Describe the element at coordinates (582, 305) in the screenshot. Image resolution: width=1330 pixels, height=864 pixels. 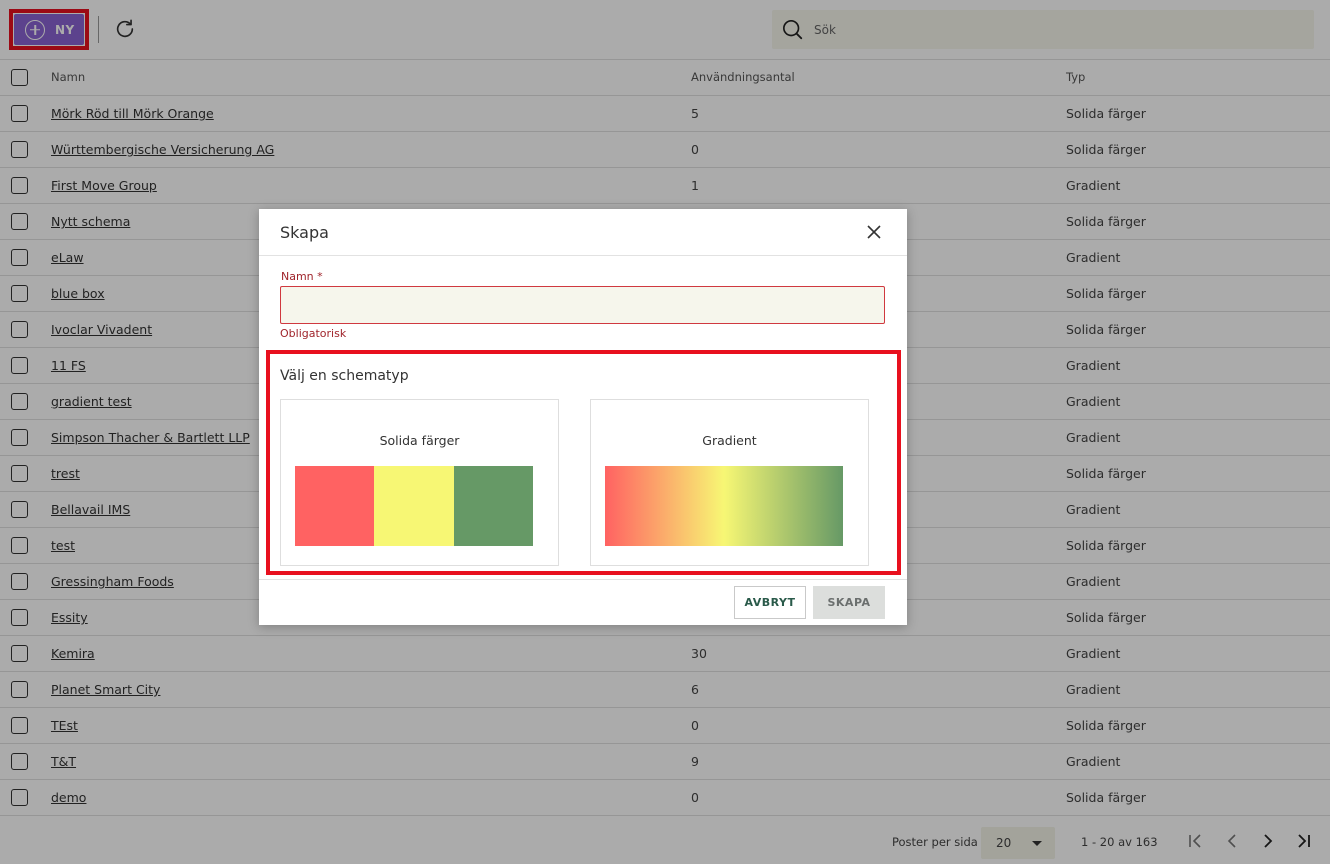
I see `name-field` at that location.